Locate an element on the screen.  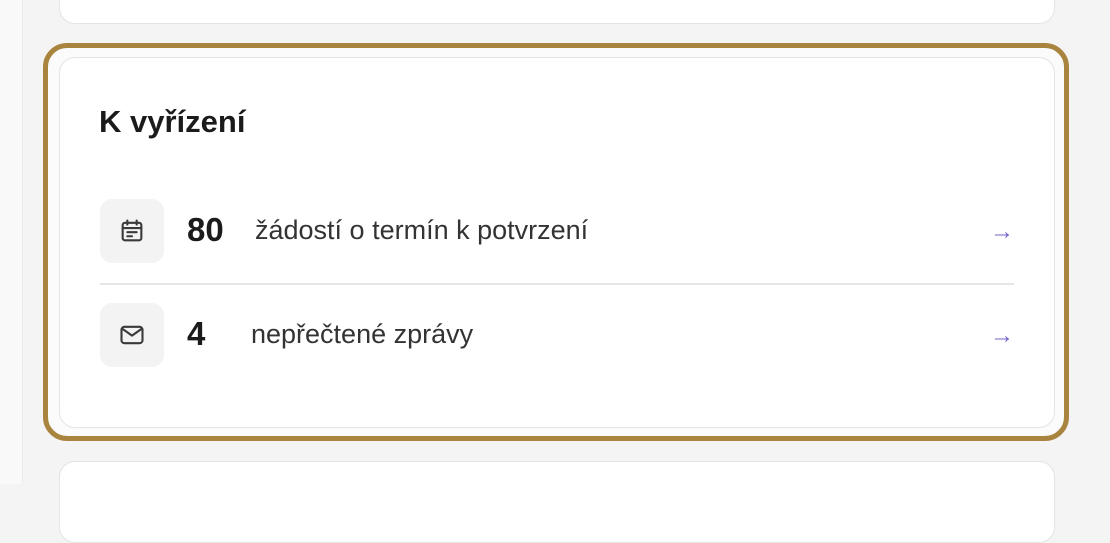
appointment-count: 80 is located at coordinates (205, 229).